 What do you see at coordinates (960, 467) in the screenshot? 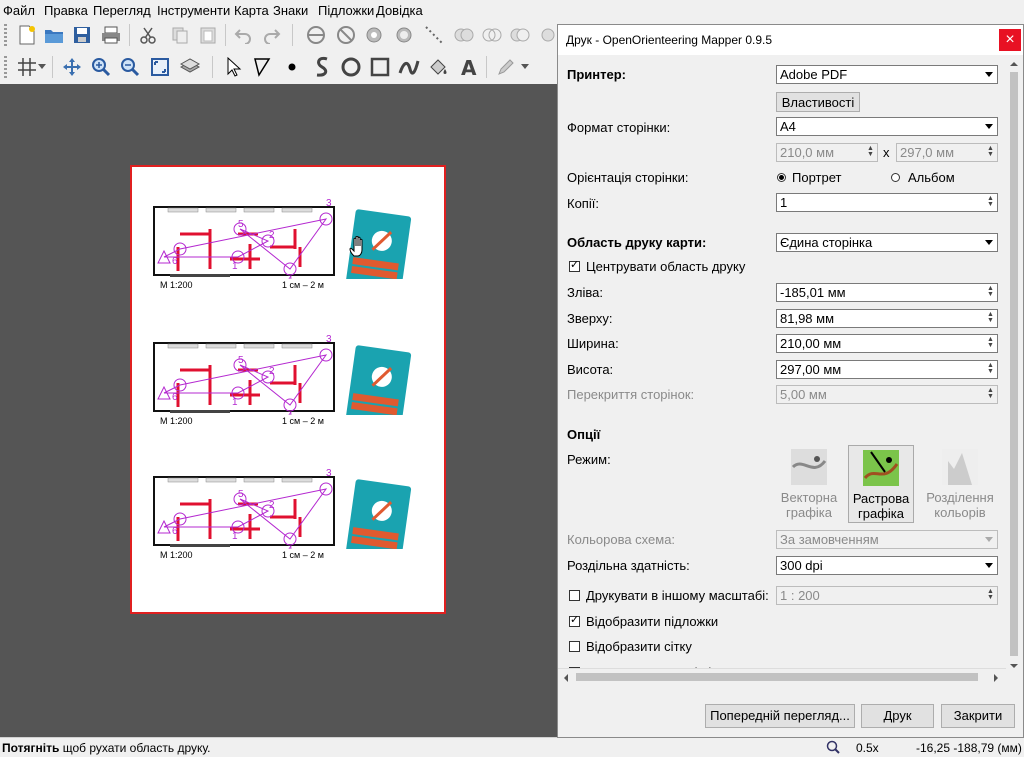
I see `color-separation-icon` at bounding box center [960, 467].